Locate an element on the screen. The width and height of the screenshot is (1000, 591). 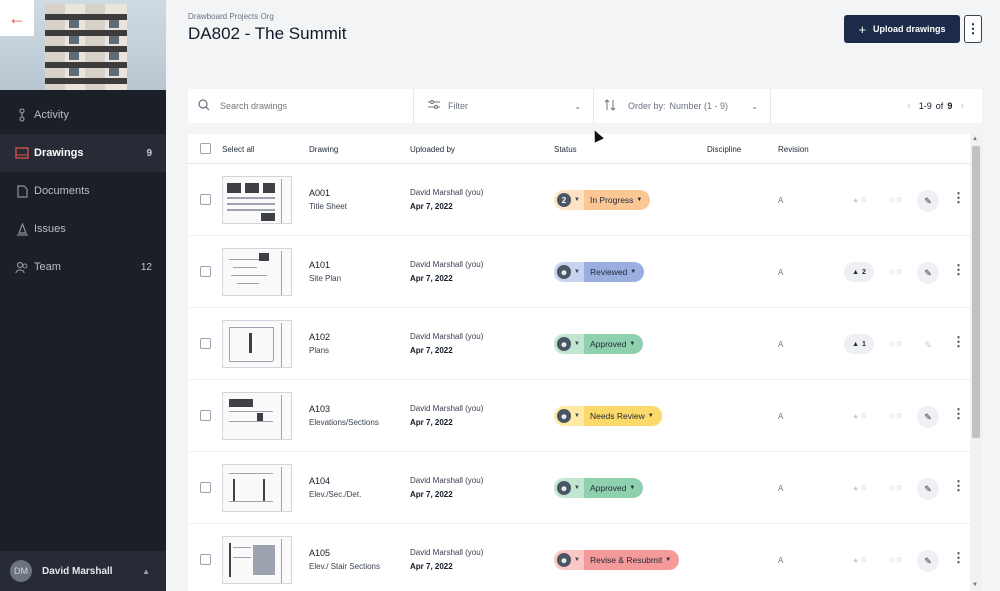
building-photo is located at coordinates (86, 47).